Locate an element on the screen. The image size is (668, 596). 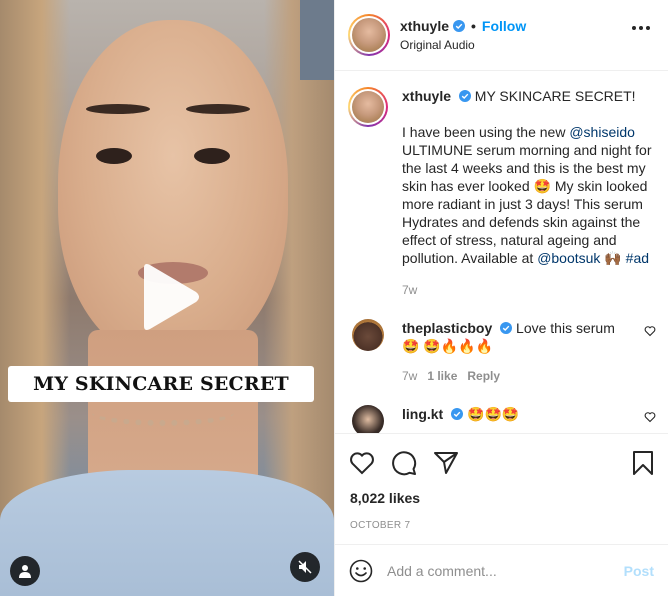
comment-time: 7w is located at coordinates (409, 376).